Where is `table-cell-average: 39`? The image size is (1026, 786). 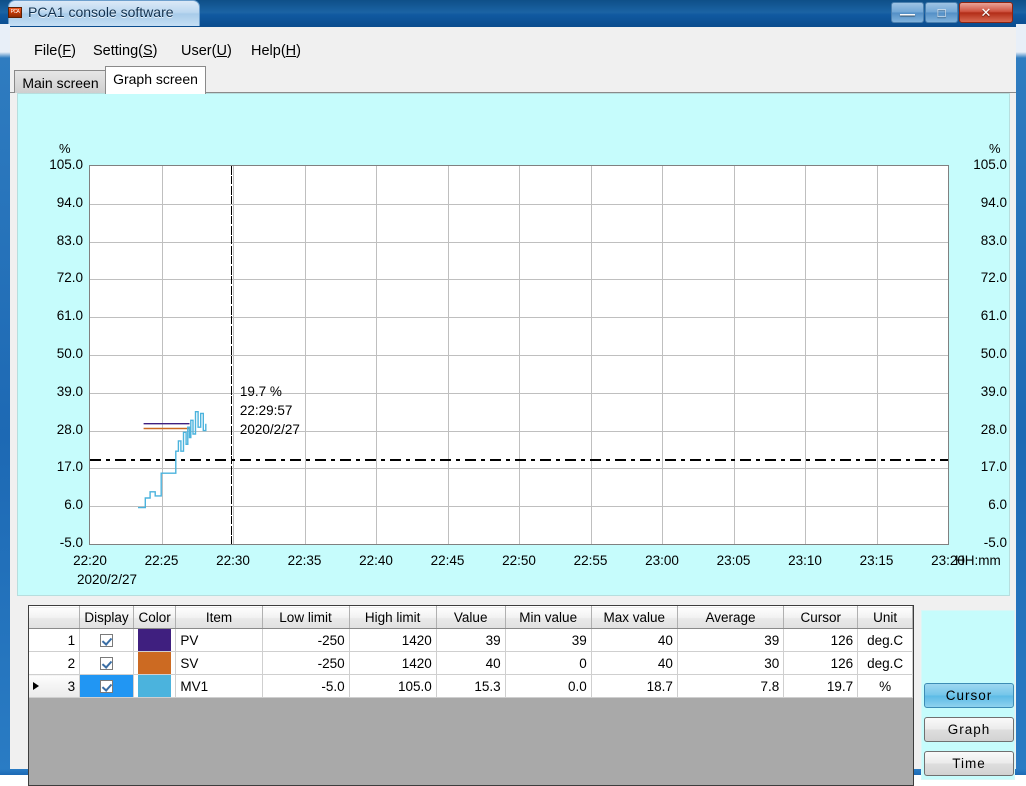
table-cell-average: 39 is located at coordinates (731, 640).